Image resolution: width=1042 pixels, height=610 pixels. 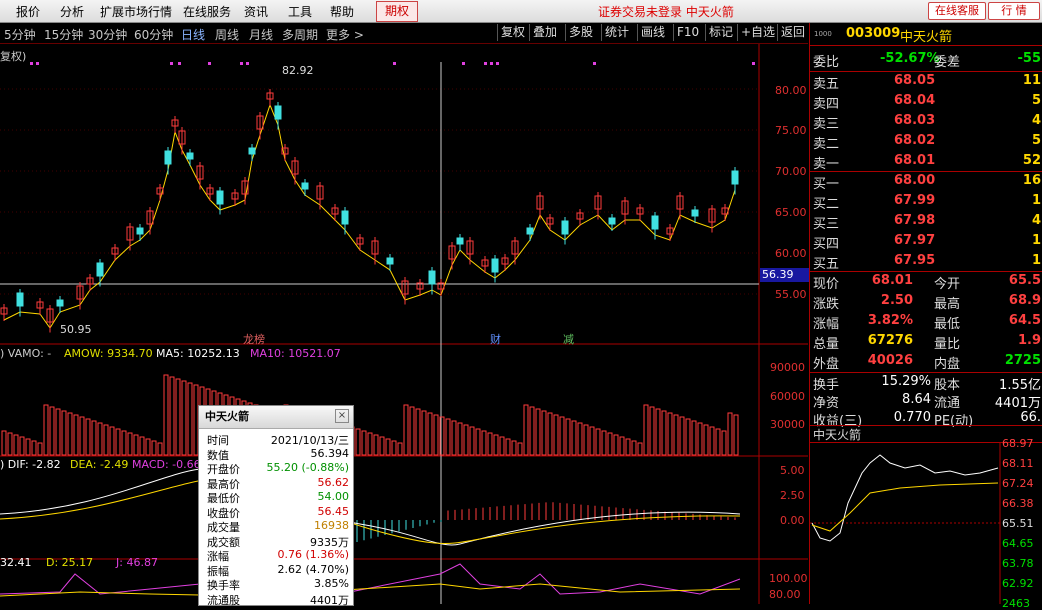 What do you see at coordinates (276, 541) in the screenshot?
I see `tooltip-row: 成交额 9335万` at bounding box center [276, 541].